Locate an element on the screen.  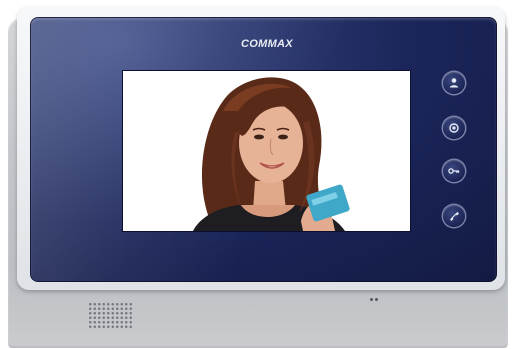
monitor-icon is located at coordinates (454, 128).